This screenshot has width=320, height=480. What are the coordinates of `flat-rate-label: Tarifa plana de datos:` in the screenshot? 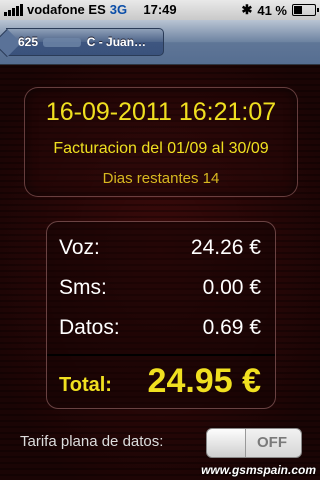 It's located at (92, 441).